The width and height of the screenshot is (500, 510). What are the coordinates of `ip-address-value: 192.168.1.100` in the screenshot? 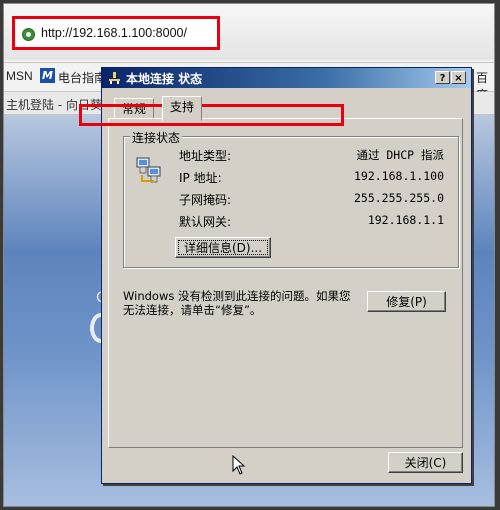 It's located at (398, 176).